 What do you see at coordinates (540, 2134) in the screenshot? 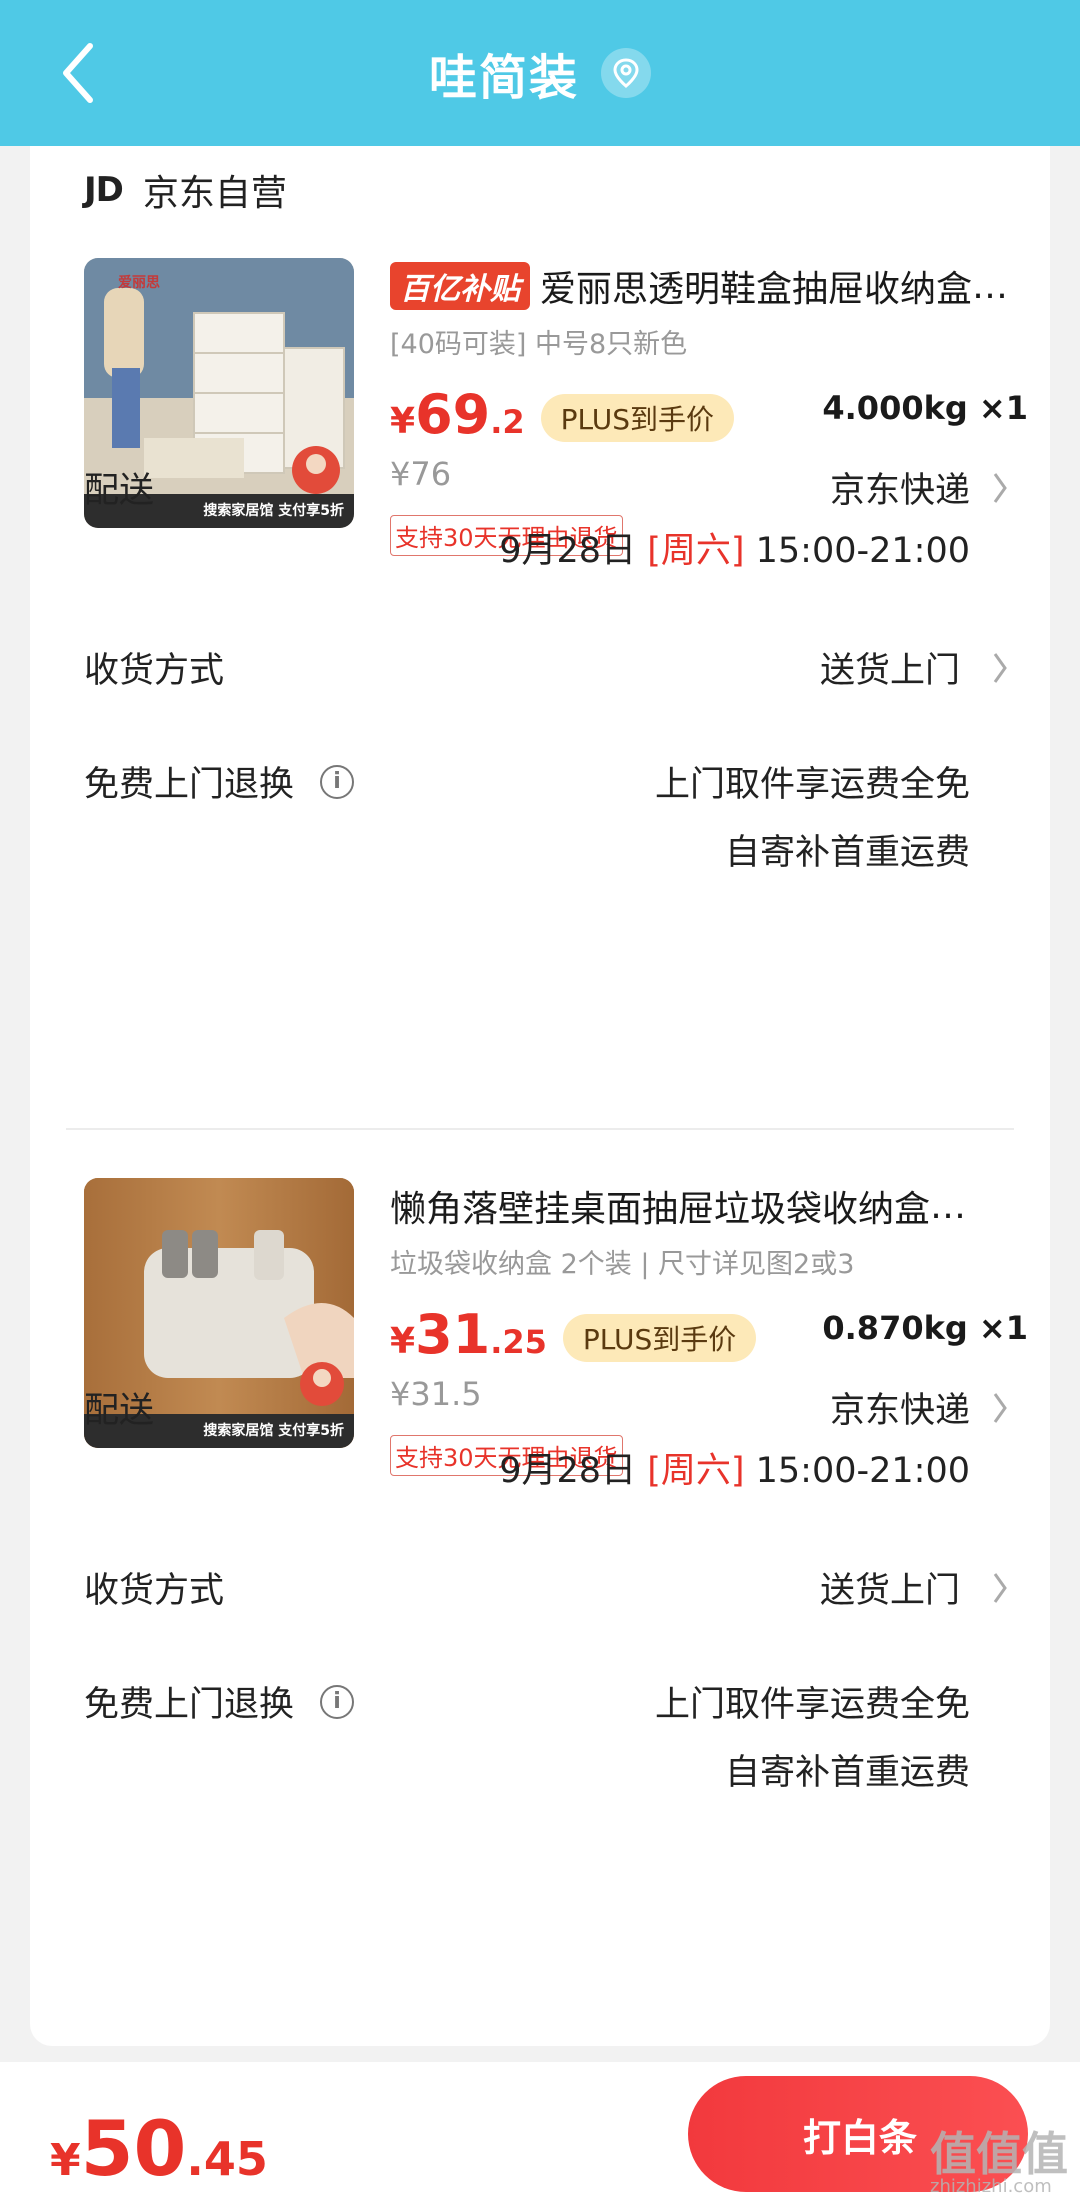
I see `checkout-bar: ¥ 50 .45 打白条` at bounding box center [540, 2134].